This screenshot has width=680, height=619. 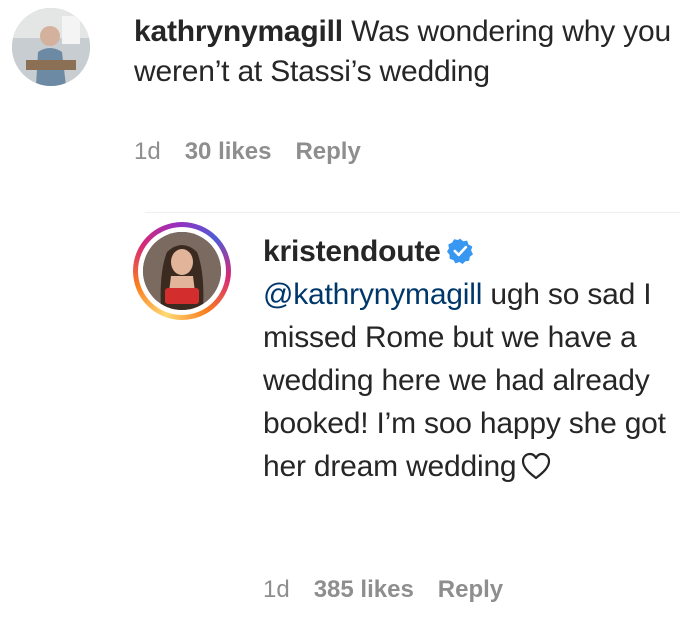 I want to click on comment-meta: 1d 30 likes Reply, so click(x=247, y=152).